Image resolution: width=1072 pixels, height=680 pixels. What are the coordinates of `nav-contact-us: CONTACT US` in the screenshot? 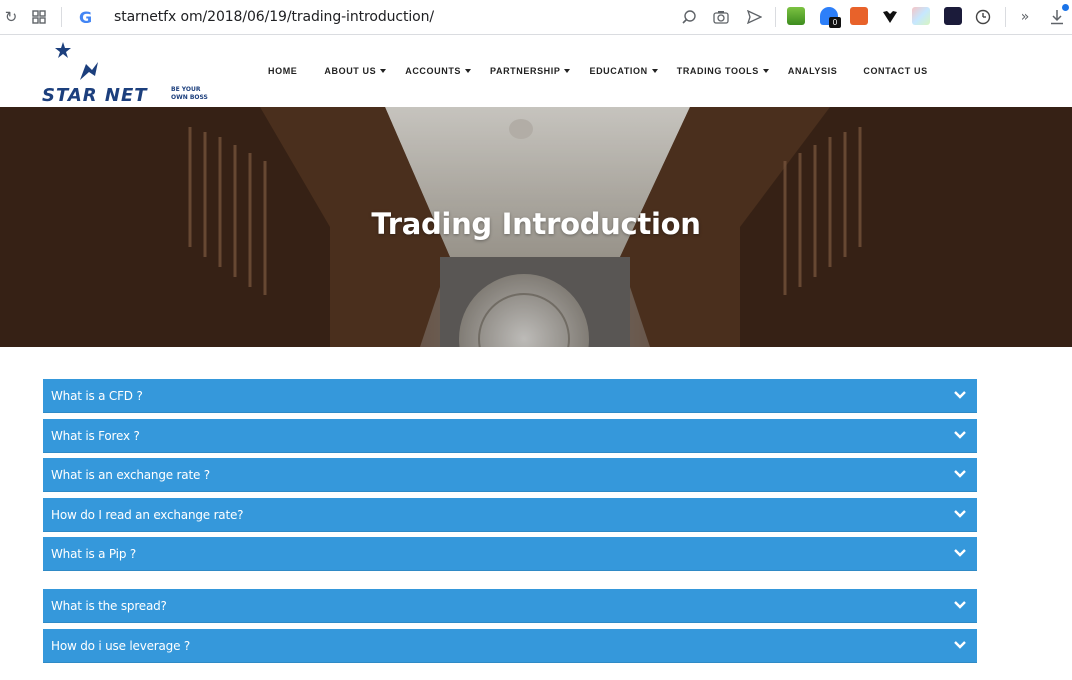 It's located at (895, 71).